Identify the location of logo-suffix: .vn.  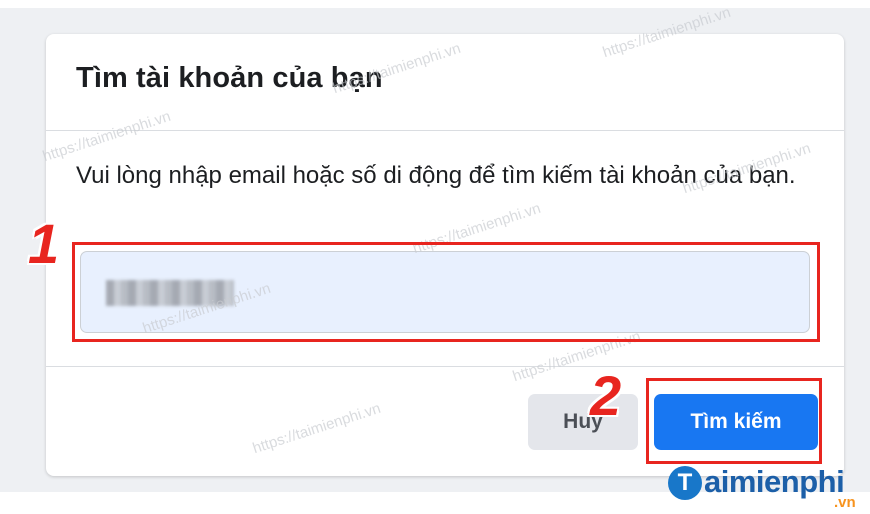
(845, 502).